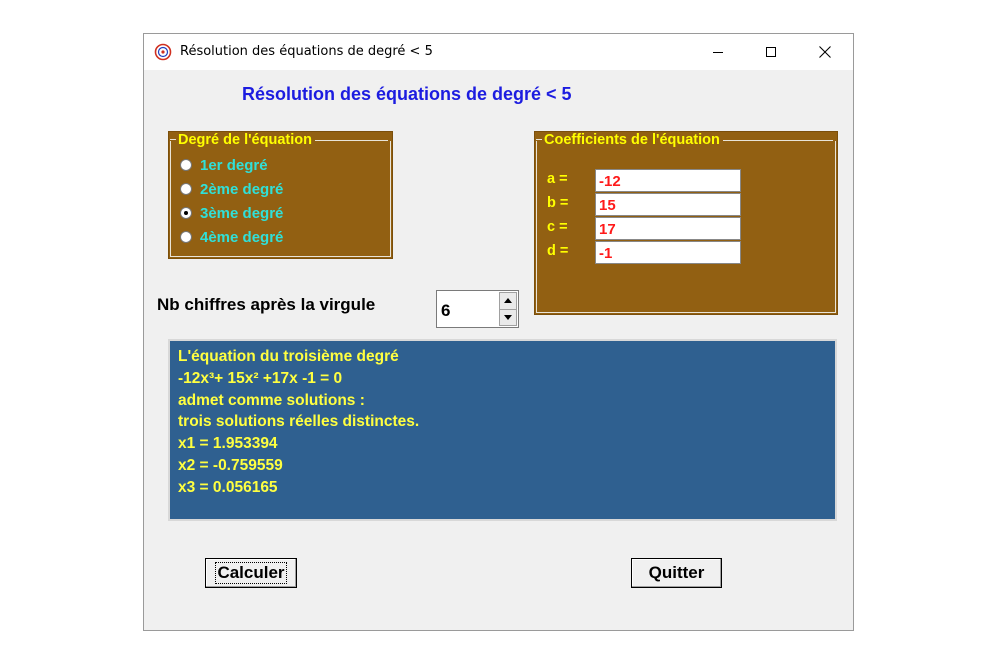 The height and width of the screenshot is (666, 1000). I want to click on calculate-button: Calculer, so click(251, 573).